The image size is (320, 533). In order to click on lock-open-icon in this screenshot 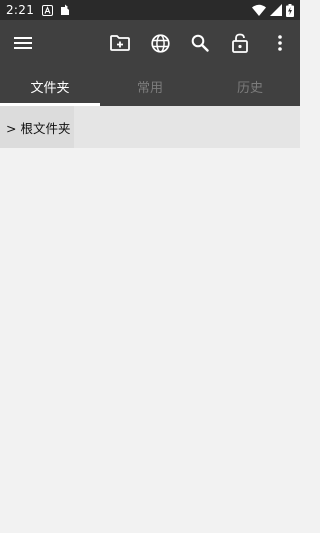, I will do `click(240, 43)`.